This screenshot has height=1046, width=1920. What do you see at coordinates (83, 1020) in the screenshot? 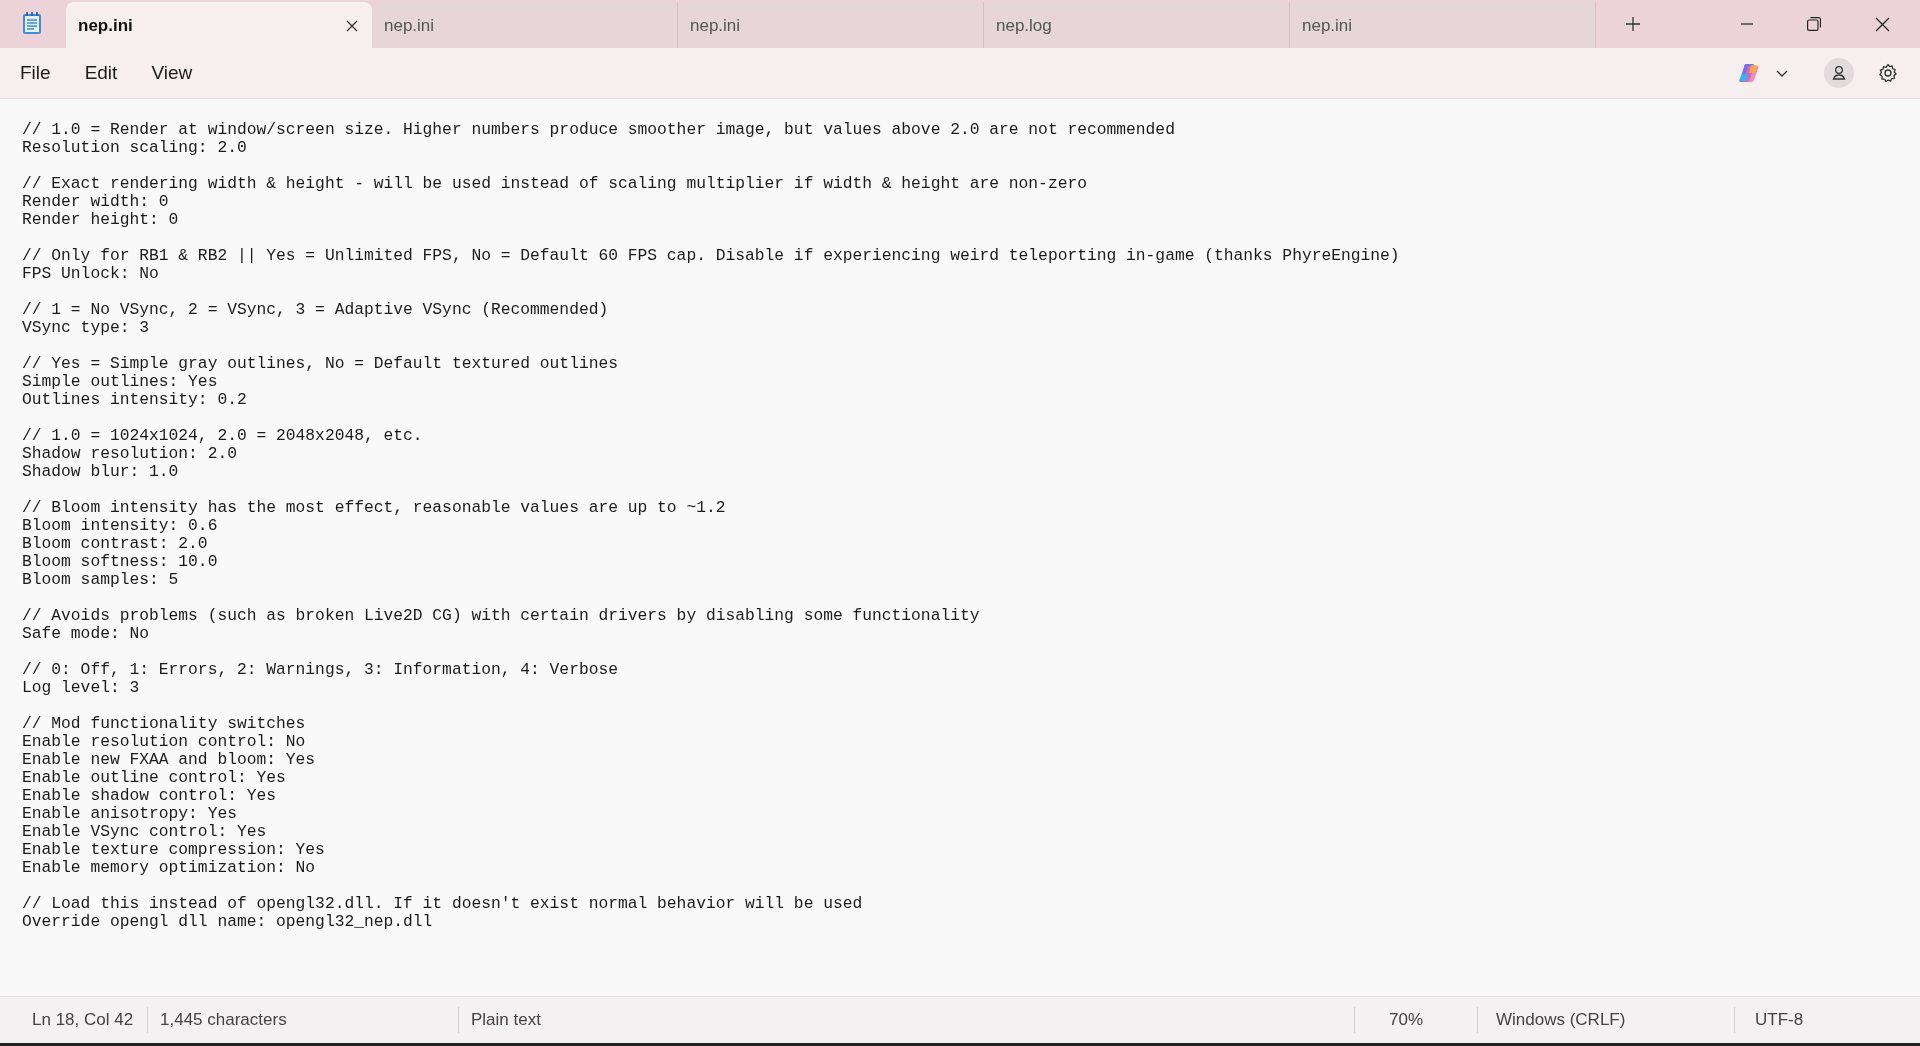
I see `cursor-position: Ln 18, Col 42` at bounding box center [83, 1020].